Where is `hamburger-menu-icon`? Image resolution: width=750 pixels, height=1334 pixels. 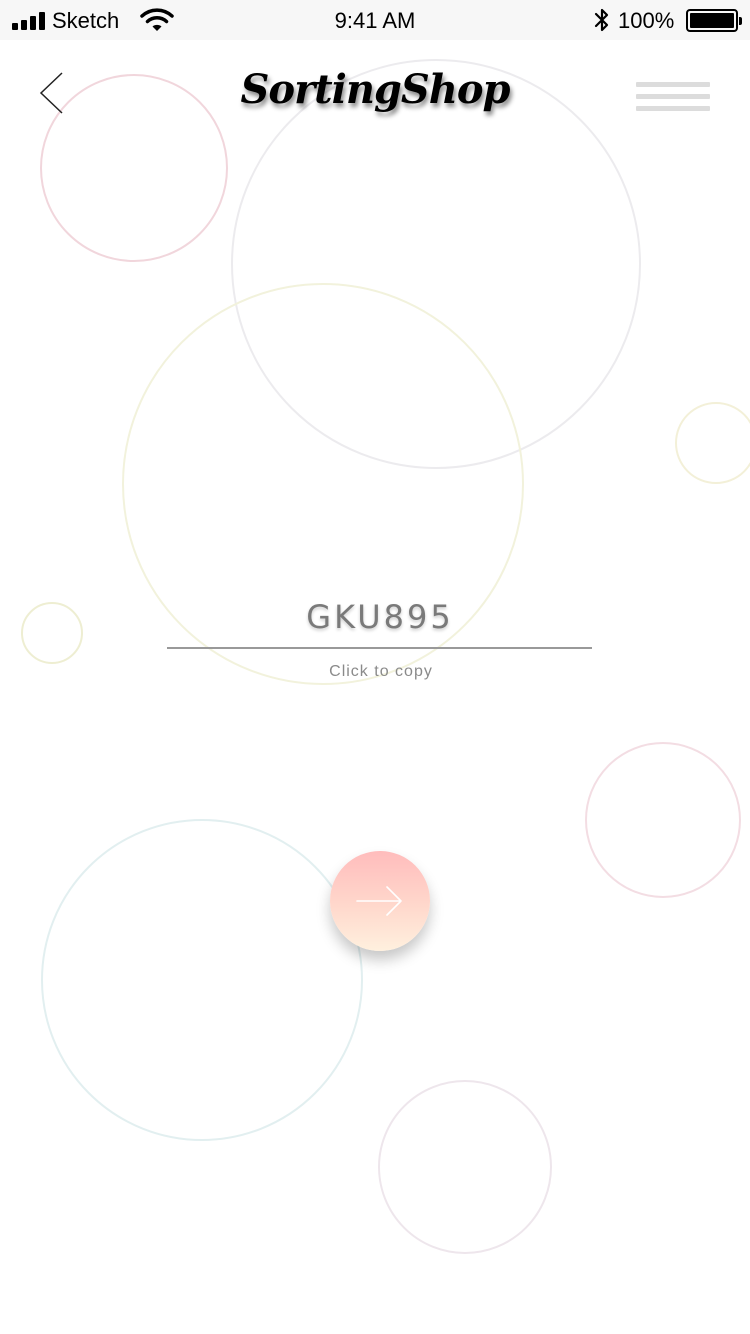
hamburger-menu-icon is located at coordinates (673, 97).